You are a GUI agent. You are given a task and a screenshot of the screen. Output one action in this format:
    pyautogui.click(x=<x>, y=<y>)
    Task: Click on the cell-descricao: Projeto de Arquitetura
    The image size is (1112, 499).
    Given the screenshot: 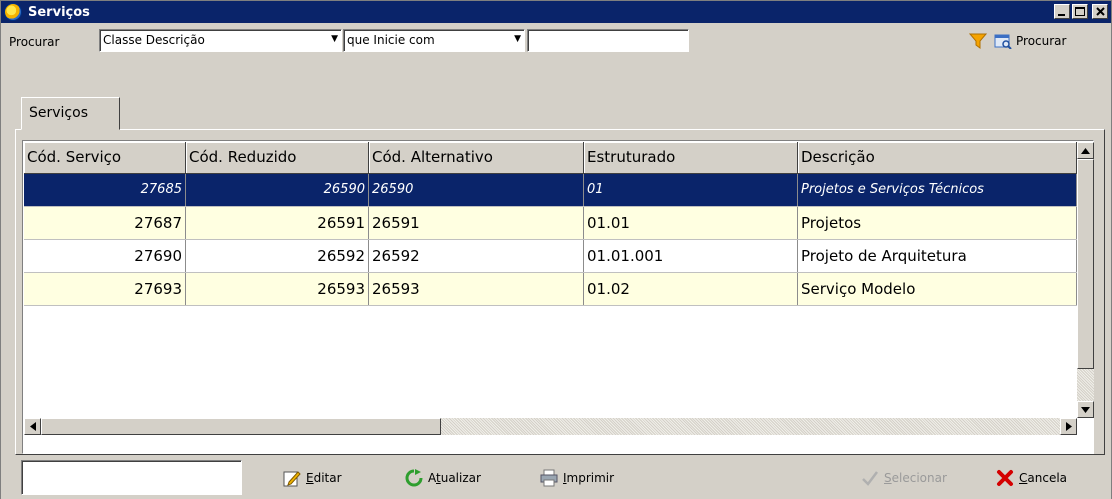 What is the action you would take?
    pyautogui.click(x=937, y=256)
    